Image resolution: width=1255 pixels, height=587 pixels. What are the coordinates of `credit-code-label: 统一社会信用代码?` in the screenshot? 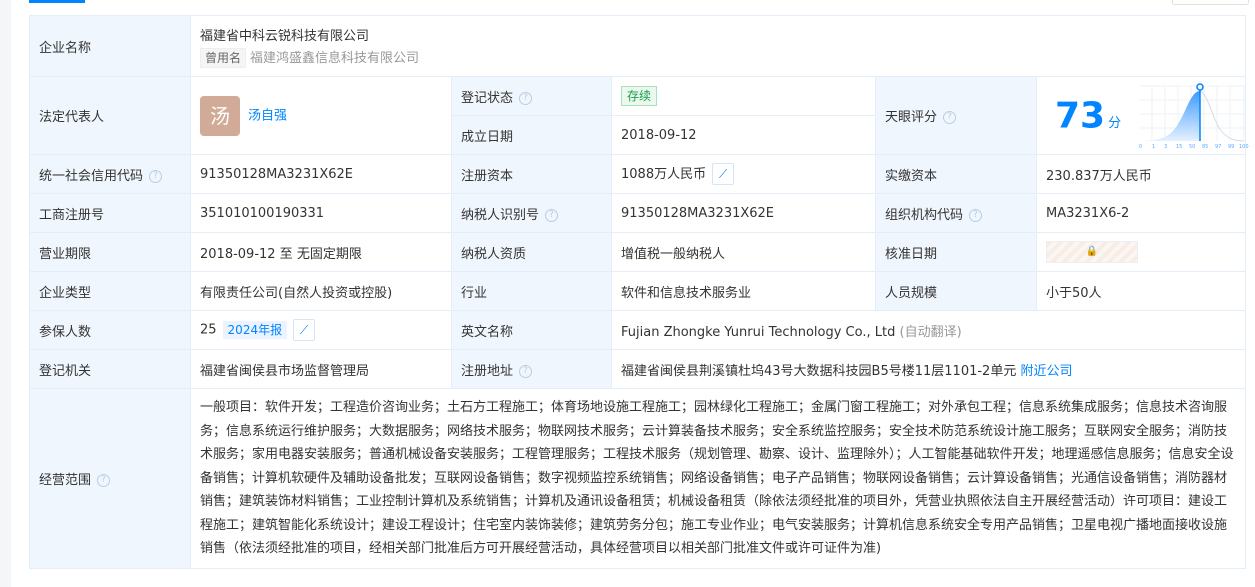 It's located at (110, 174).